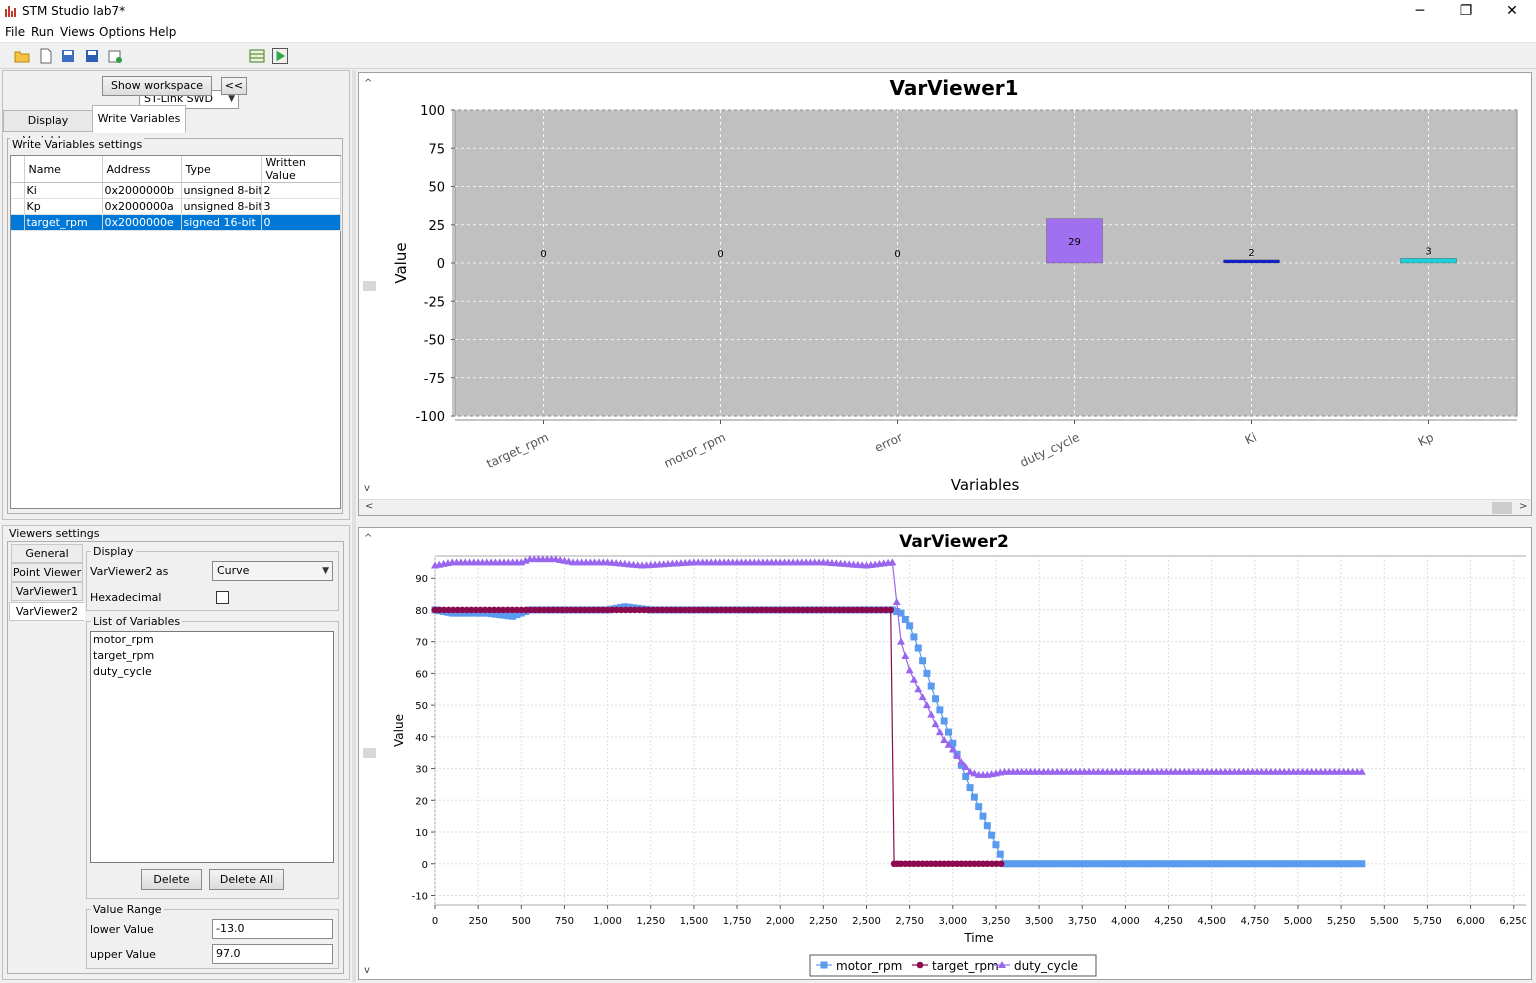 The width and height of the screenshot is (1536, 983). Describe the element at coordinates (272, 571) in the screenshot. I see `display-as-select: Curve ▼` at that location.